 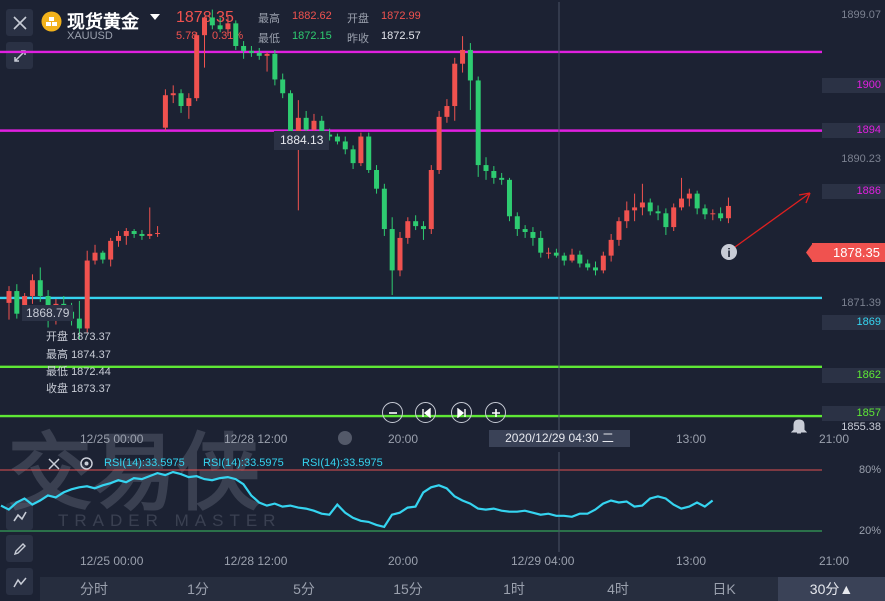 I want to click on plus-icon, so click(x=495, y=412).